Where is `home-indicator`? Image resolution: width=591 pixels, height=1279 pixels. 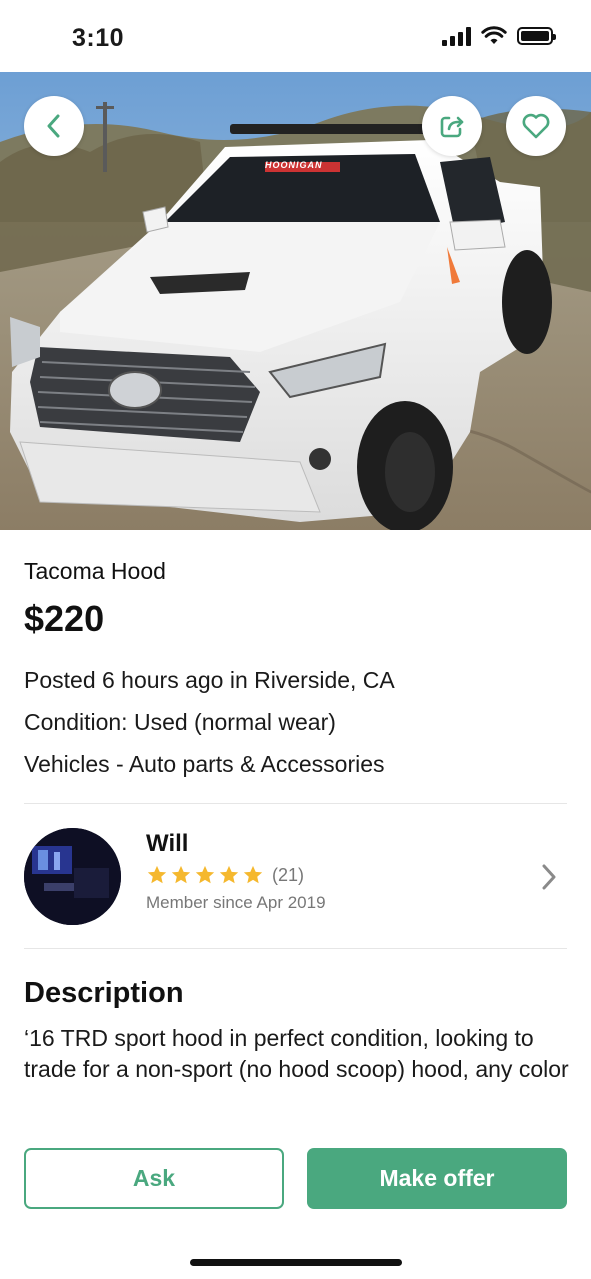
home-indicator is located at coordinates (296, 1262).